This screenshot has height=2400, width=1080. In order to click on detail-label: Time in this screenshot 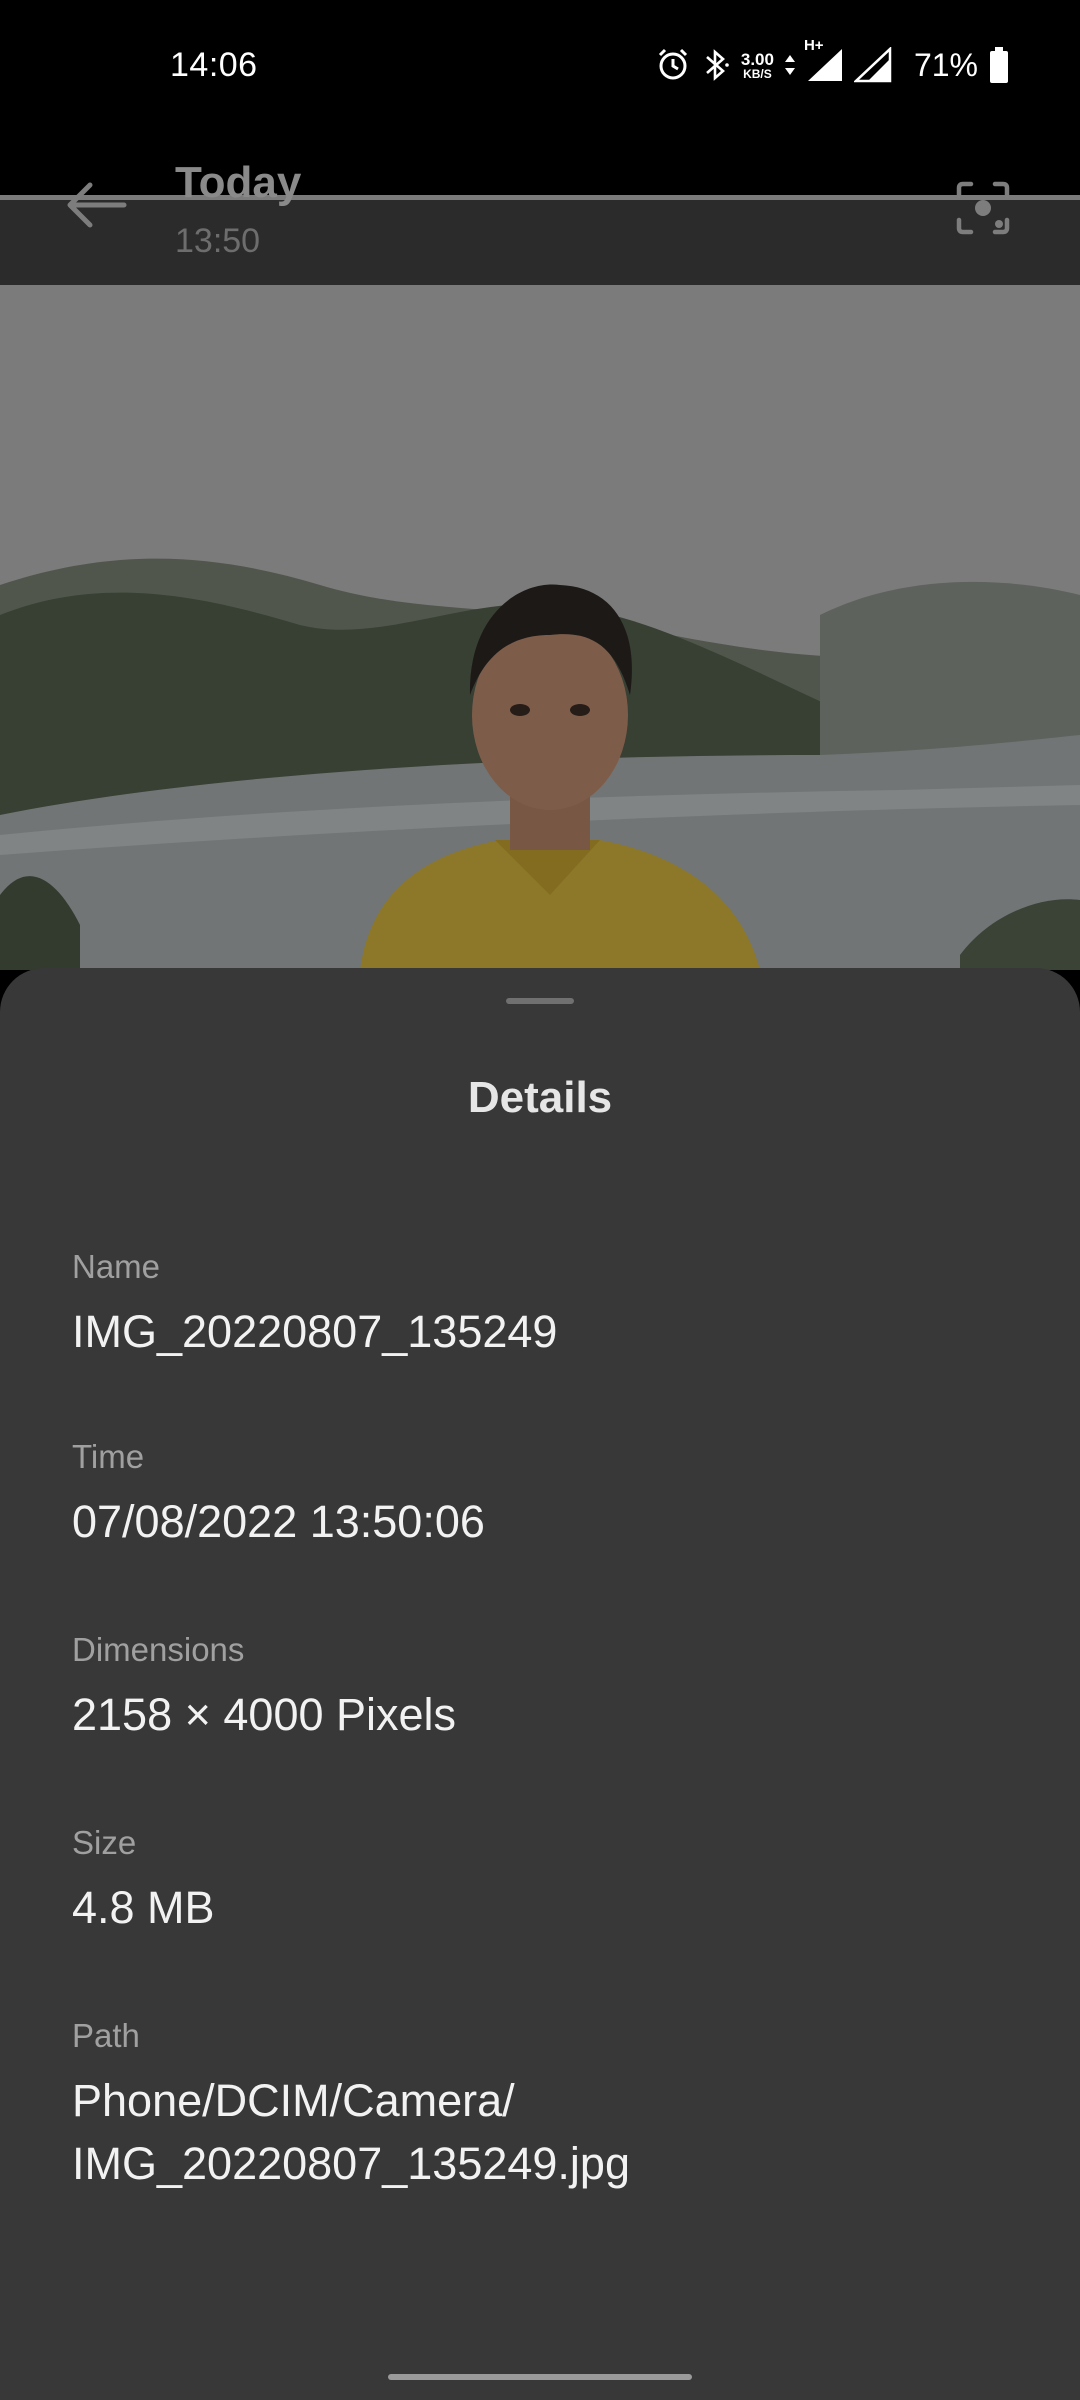, I will do `click(108, 1456)`.